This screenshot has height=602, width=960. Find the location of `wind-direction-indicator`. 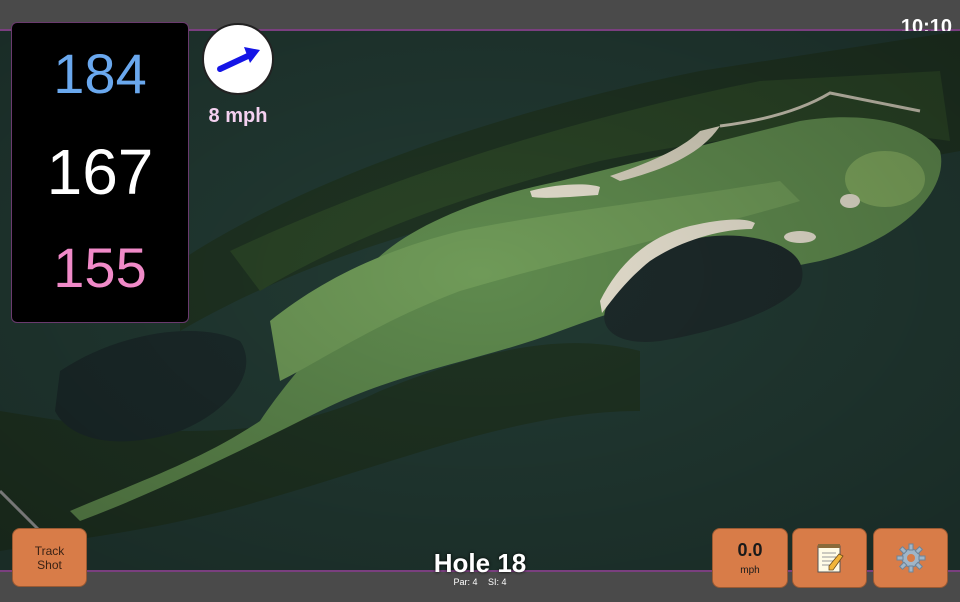

wind-direction-indicator is located at coordinates (238, 59).